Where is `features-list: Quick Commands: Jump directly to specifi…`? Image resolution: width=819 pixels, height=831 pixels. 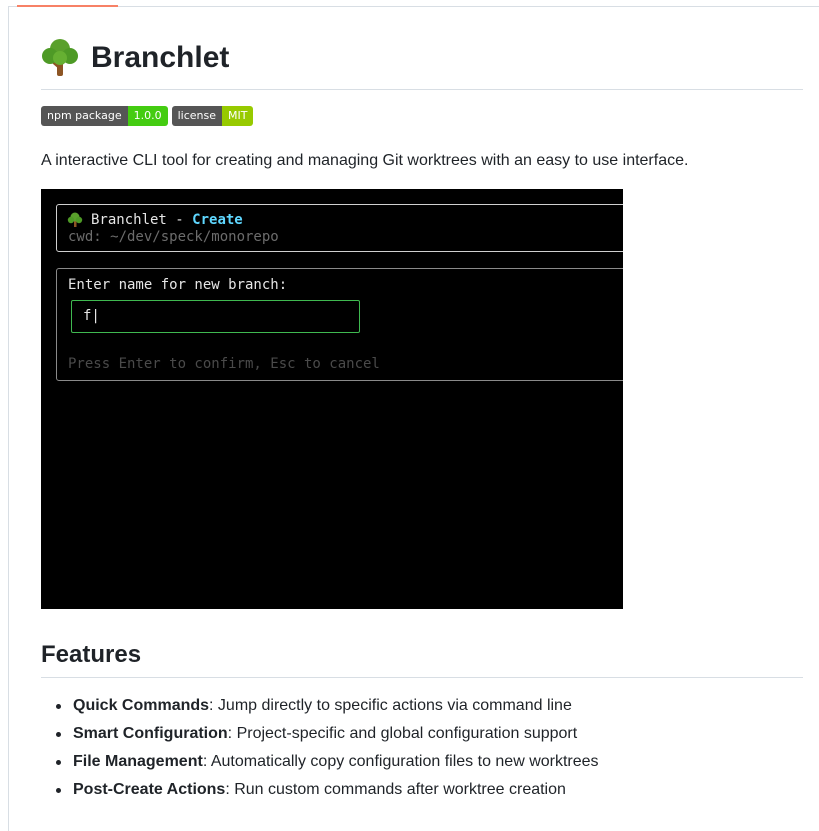
features-list: Quick Commands: Jump directly to specifi… is located at coordinates (320, 748).